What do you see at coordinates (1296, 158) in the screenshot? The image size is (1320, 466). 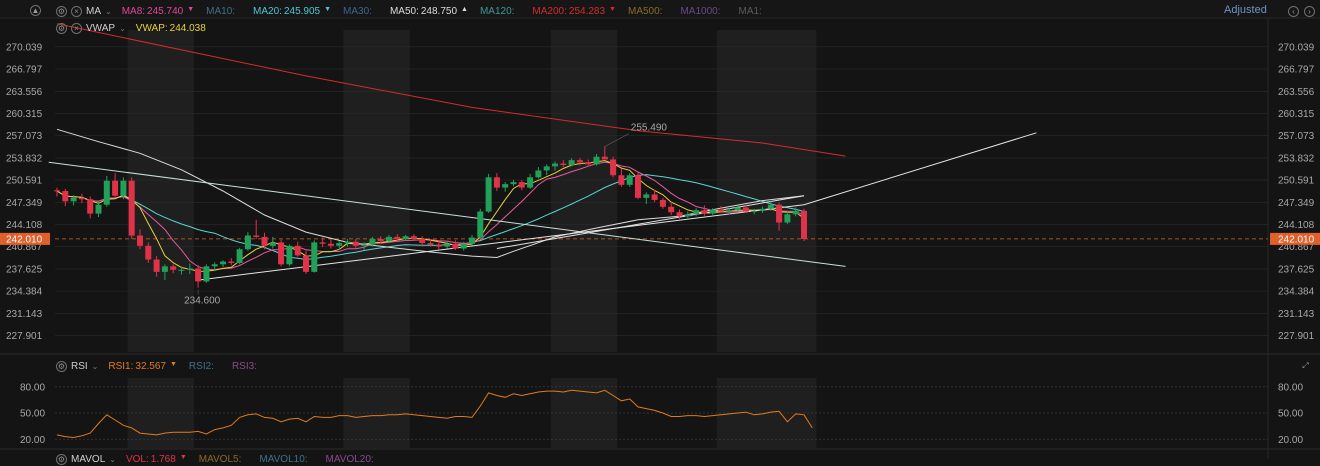 I see `price-tick-right-5: 253.832` at bounding box center [1296, 158].